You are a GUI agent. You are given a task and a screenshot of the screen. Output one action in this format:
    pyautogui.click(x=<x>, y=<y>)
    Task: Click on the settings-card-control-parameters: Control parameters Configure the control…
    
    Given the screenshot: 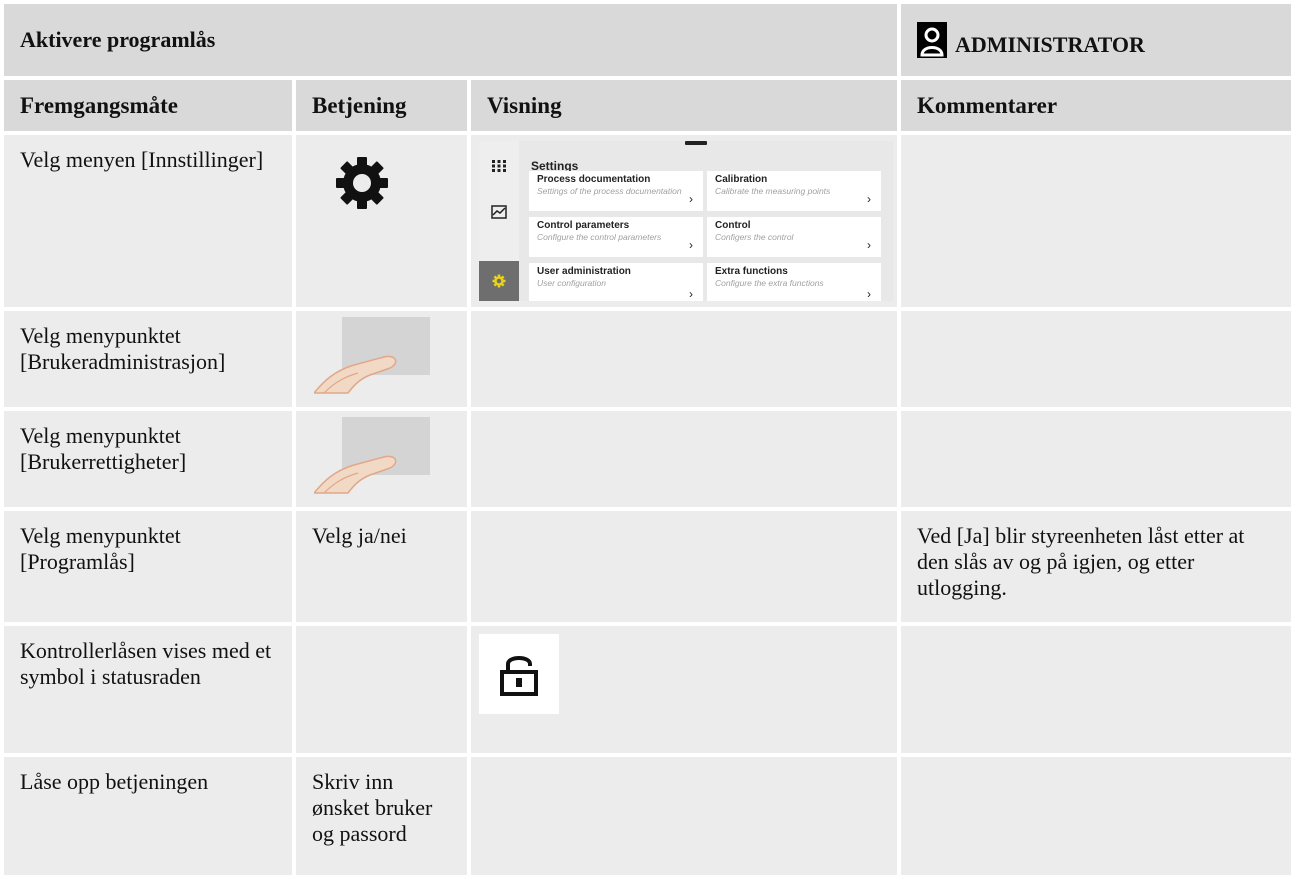 What is the action you would take?
    pyautogui.click(x=616, y=237)
    